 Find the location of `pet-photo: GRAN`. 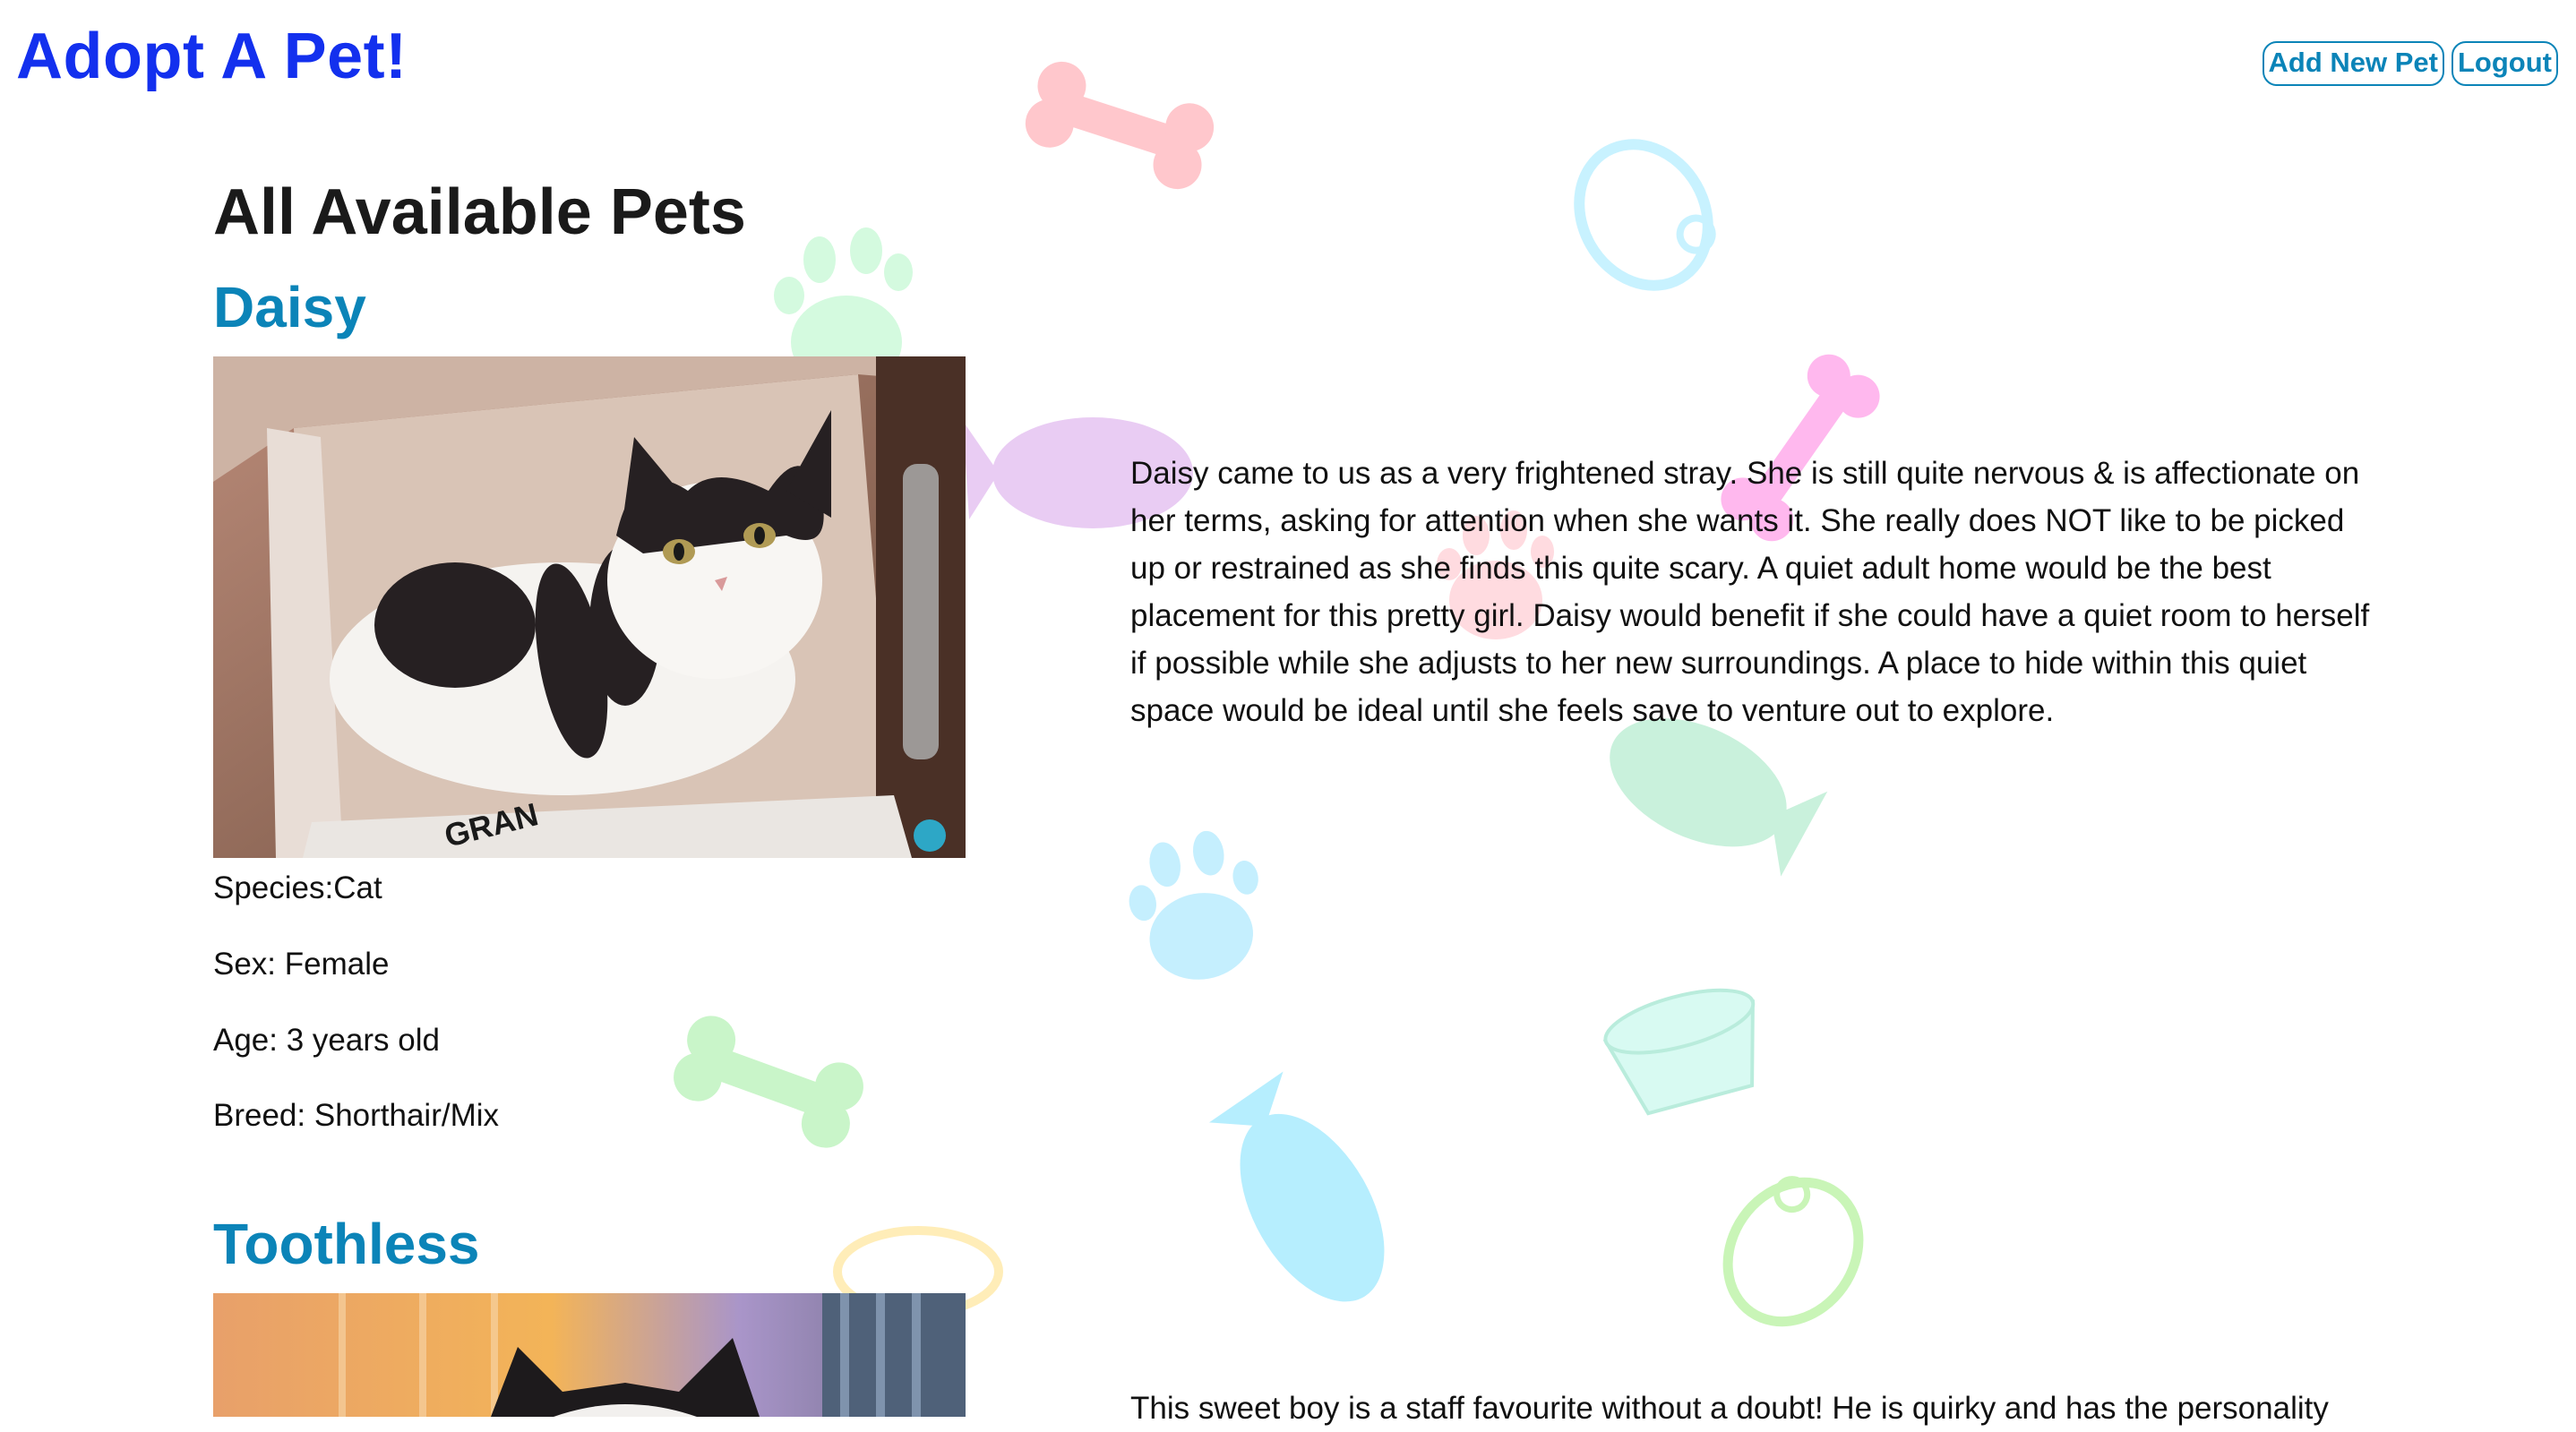

pet-photo: GRAN is located at coordinates (589, 607).